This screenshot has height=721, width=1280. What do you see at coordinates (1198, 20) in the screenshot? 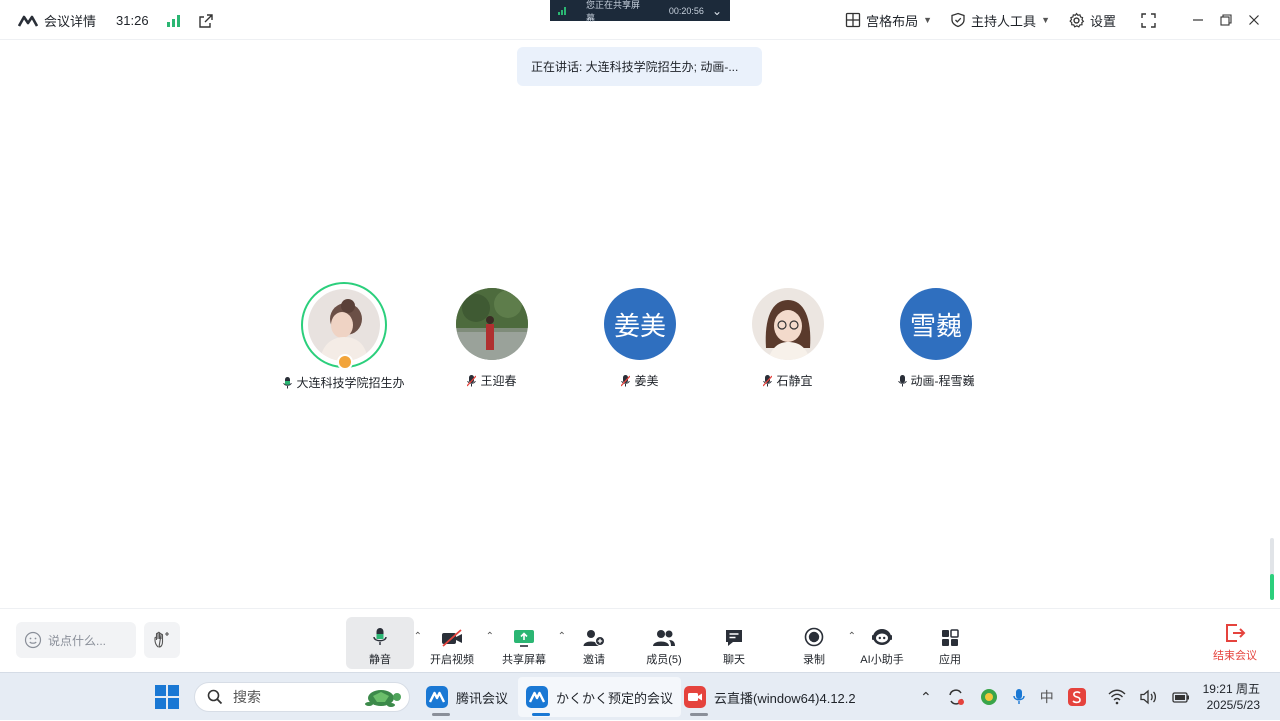
I see `minimize-button` at bounding box center [1198, 20].